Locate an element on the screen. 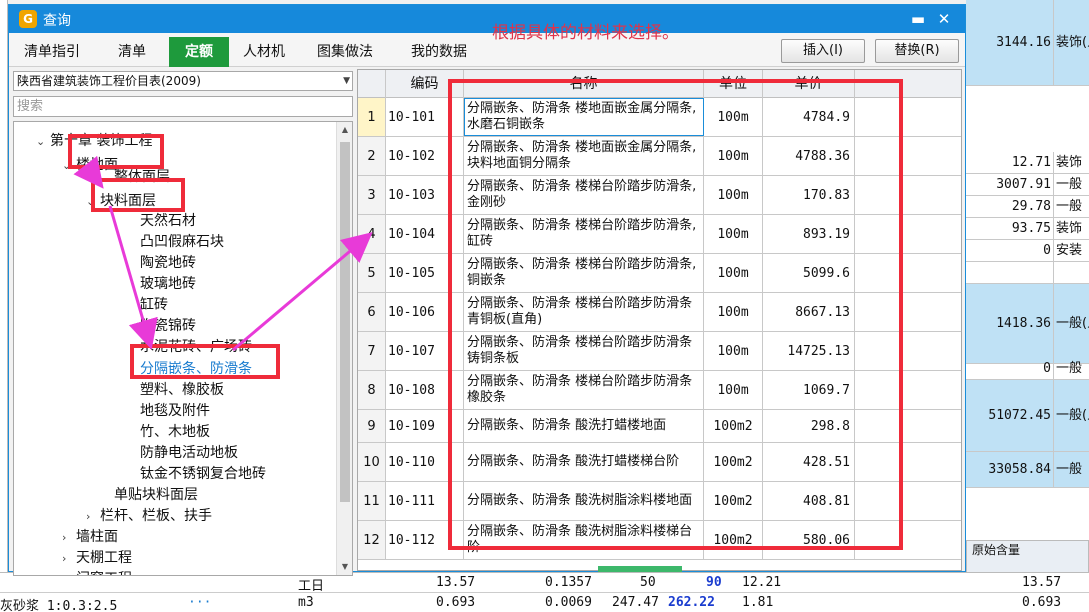 The width and height of the screenshot is (1089, 612). tree-node-label: 栏杆、栏板、扶手 is located at coordinates (156, 516).